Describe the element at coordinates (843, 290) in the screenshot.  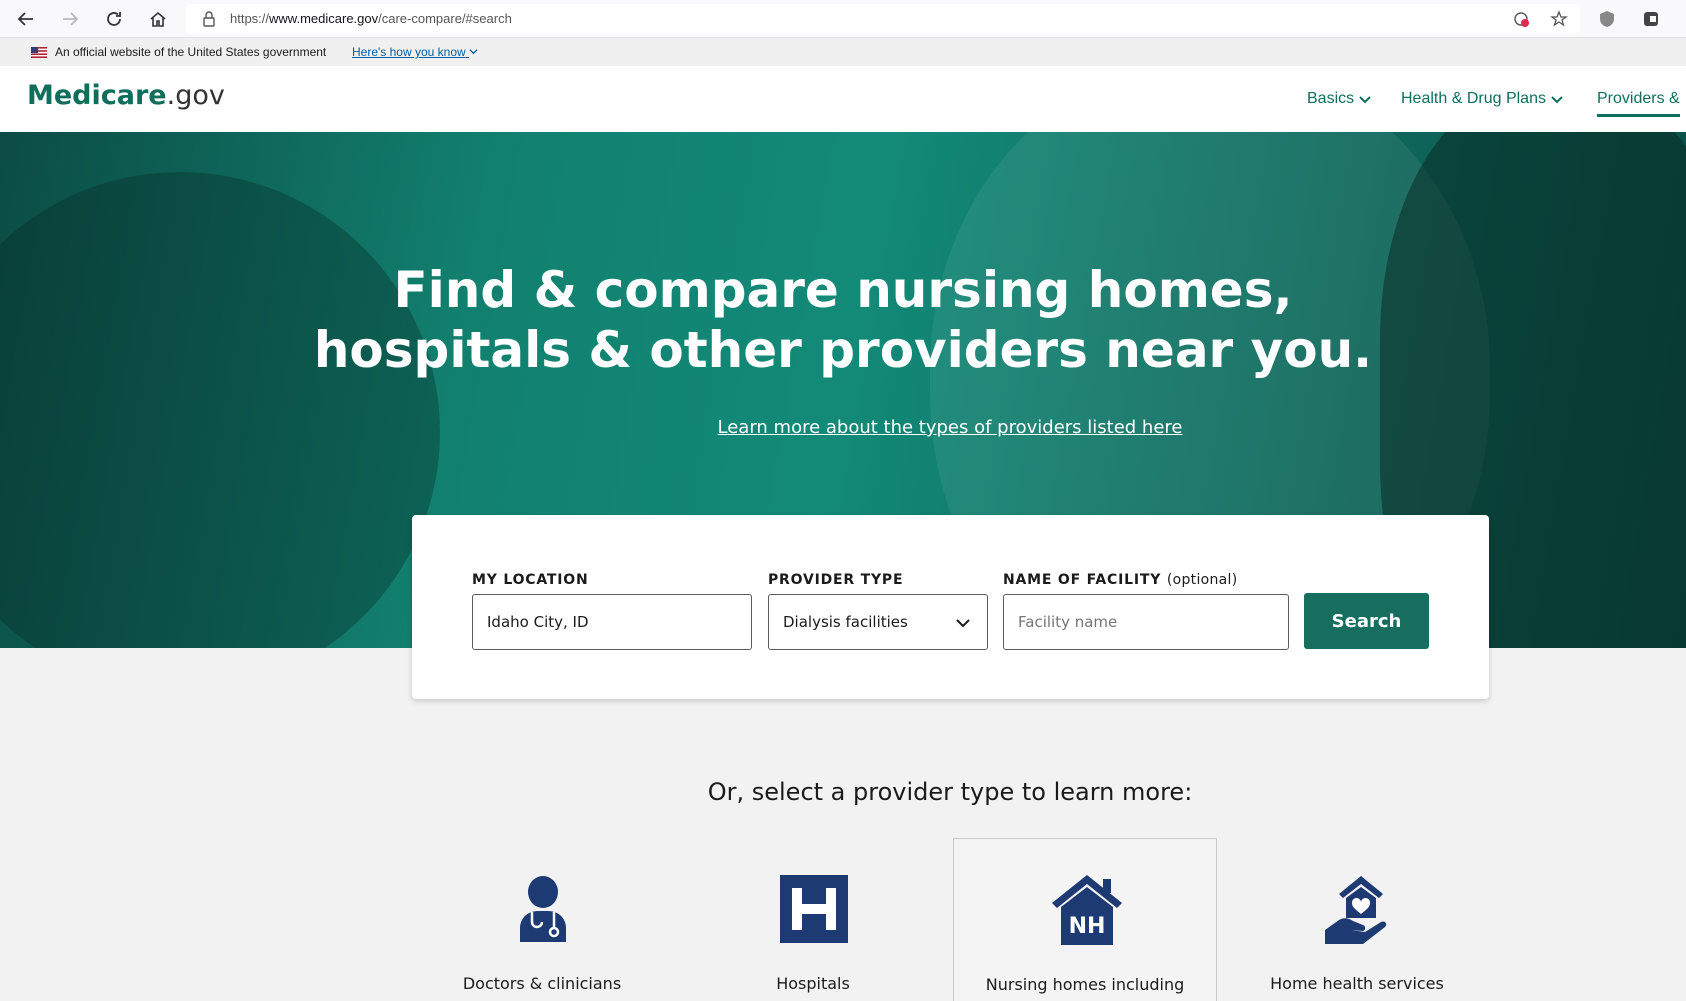
I see `hero-title-line-1: Find & compare nursing homes,` at that location.